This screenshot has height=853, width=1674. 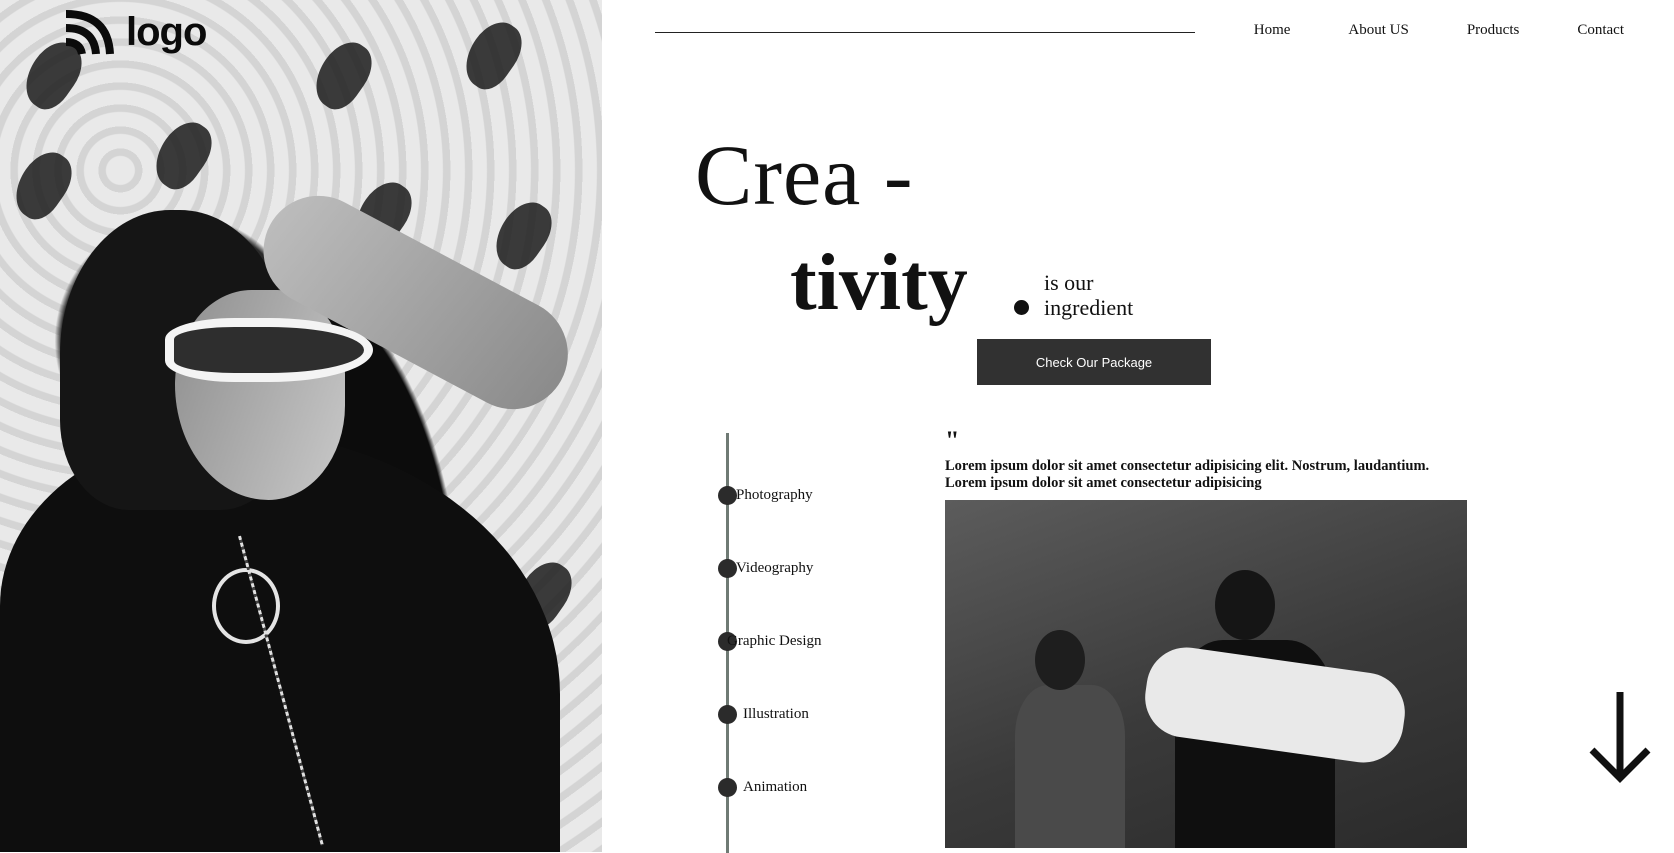 I want to click on headline-subtitle: is our ingredient, so click(x=1088, y=295).